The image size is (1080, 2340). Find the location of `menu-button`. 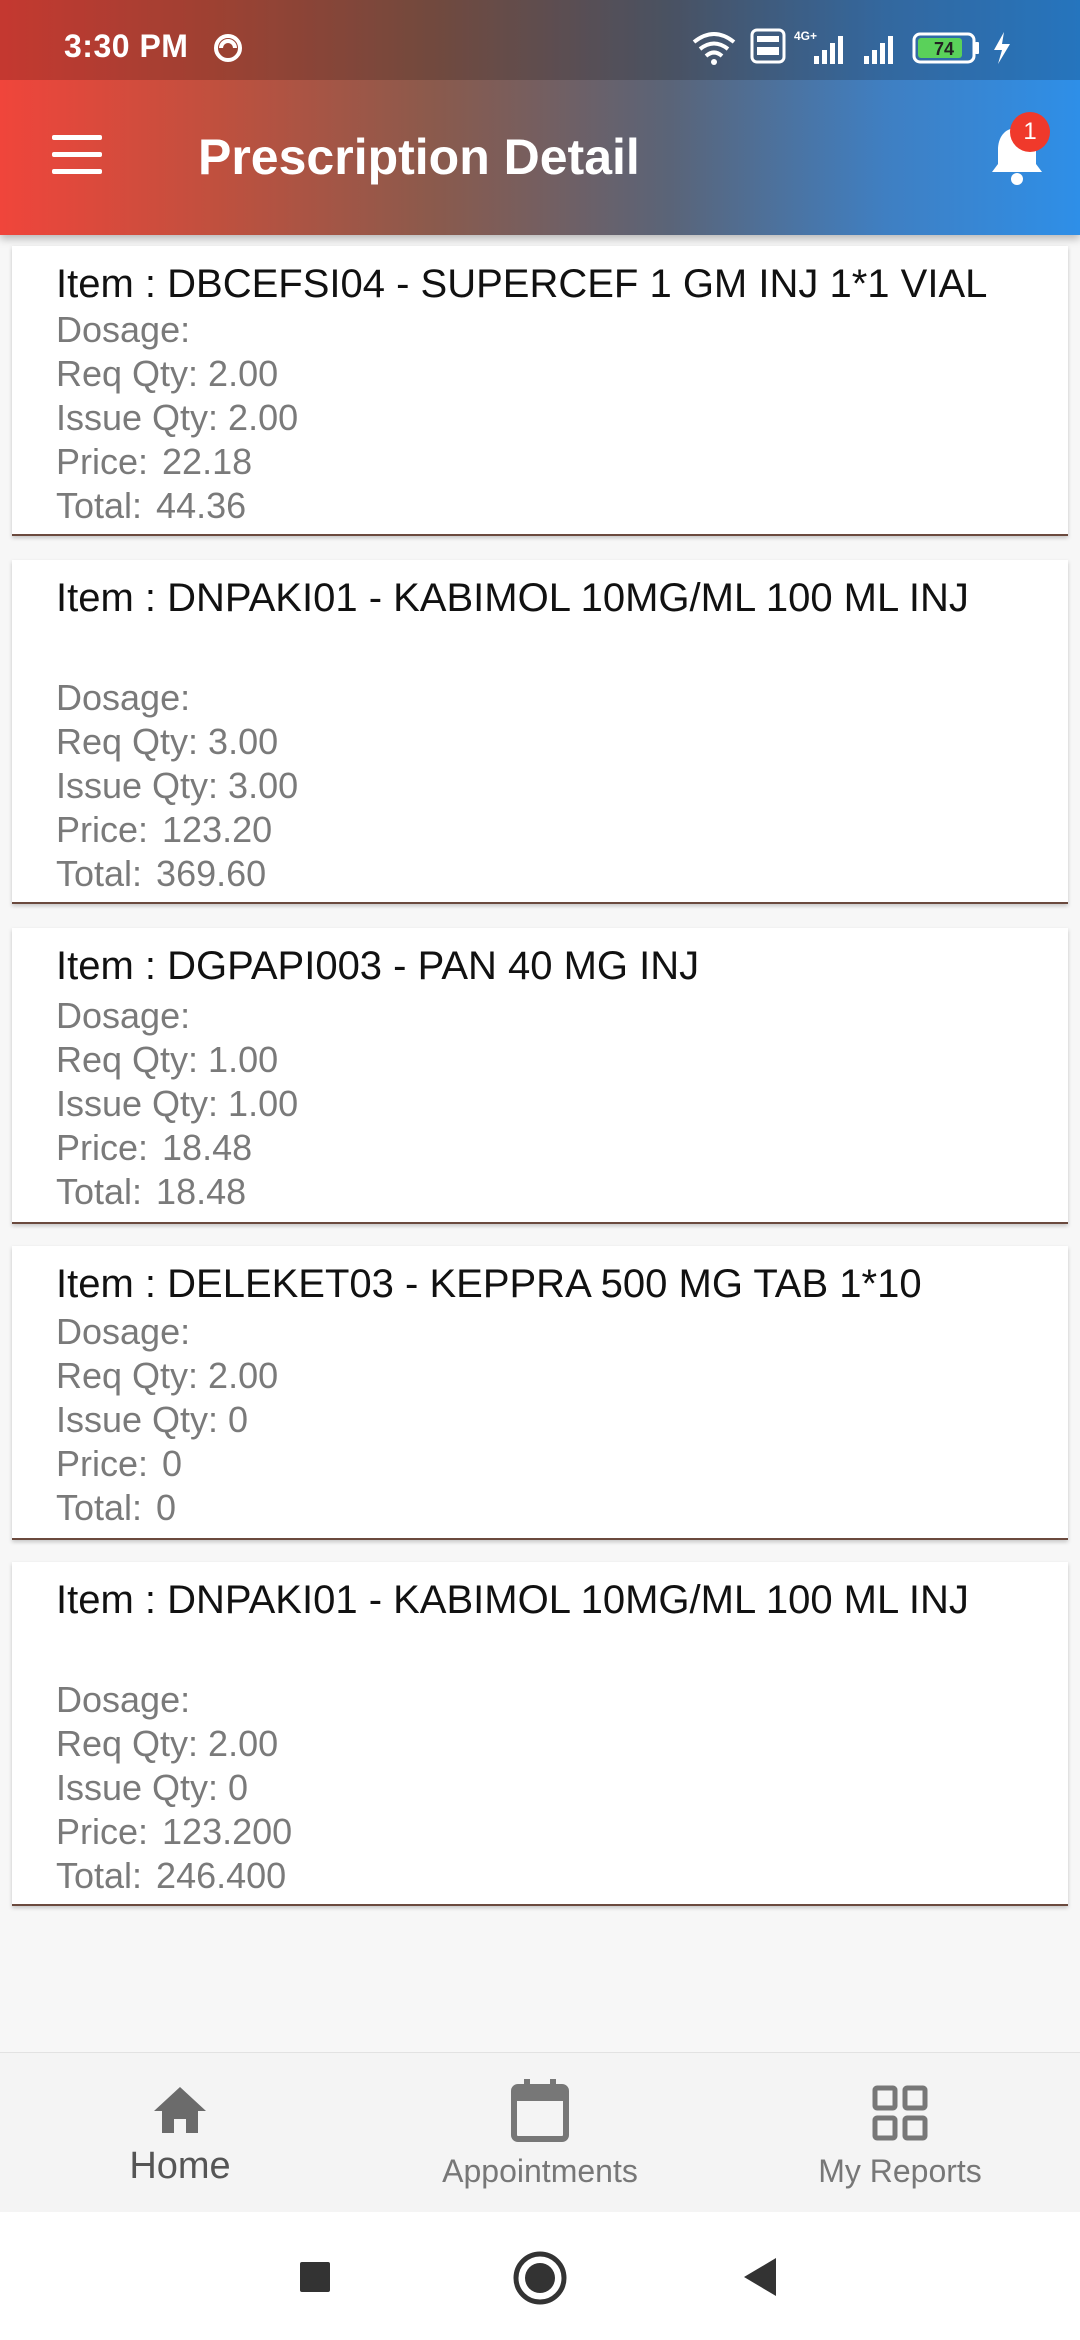

menu-button is located at coordinates (78, 157).